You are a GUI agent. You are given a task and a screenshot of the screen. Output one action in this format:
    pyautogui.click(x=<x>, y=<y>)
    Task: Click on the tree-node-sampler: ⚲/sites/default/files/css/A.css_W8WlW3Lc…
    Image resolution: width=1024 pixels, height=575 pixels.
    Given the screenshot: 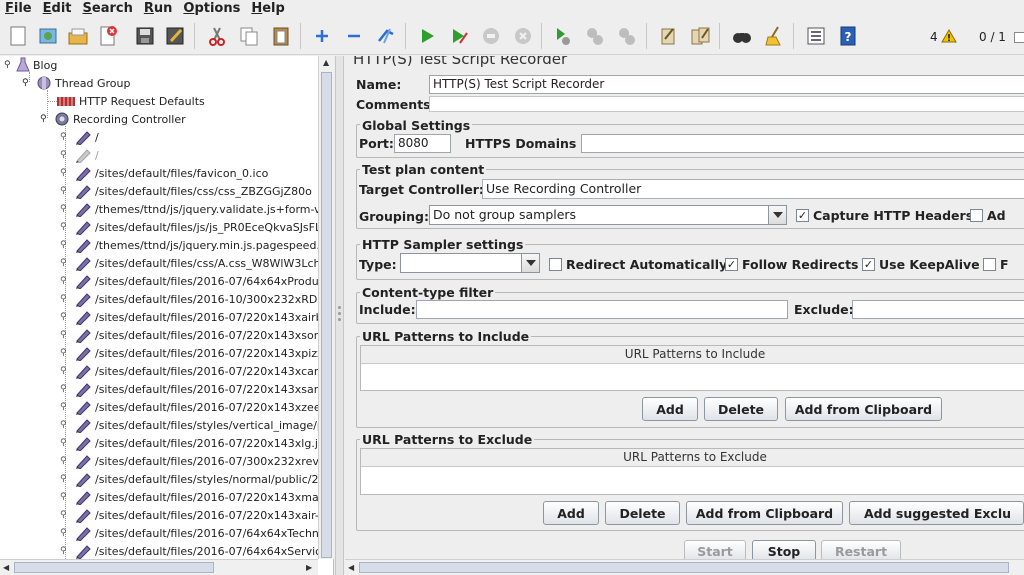 What is the action you would take?
    pyautogui.click(x=194, y=263)
    